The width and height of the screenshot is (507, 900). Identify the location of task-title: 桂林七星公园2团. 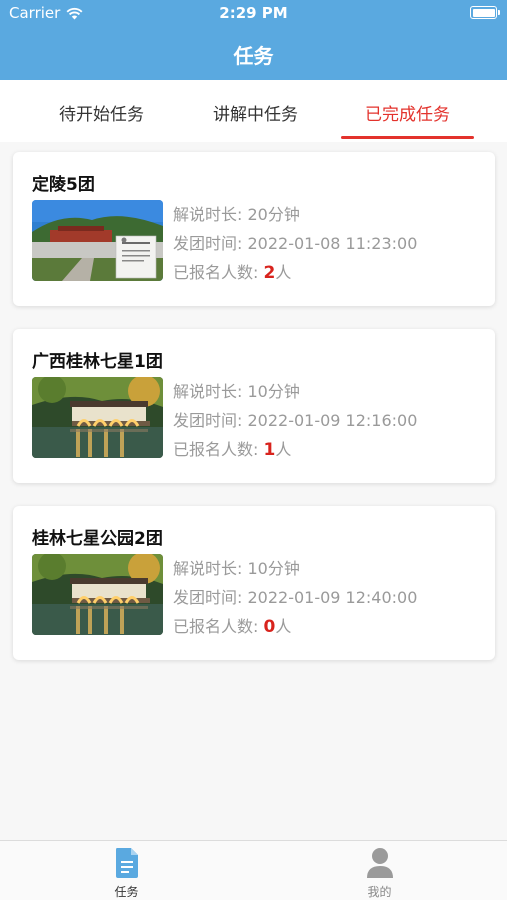
(97, 539).